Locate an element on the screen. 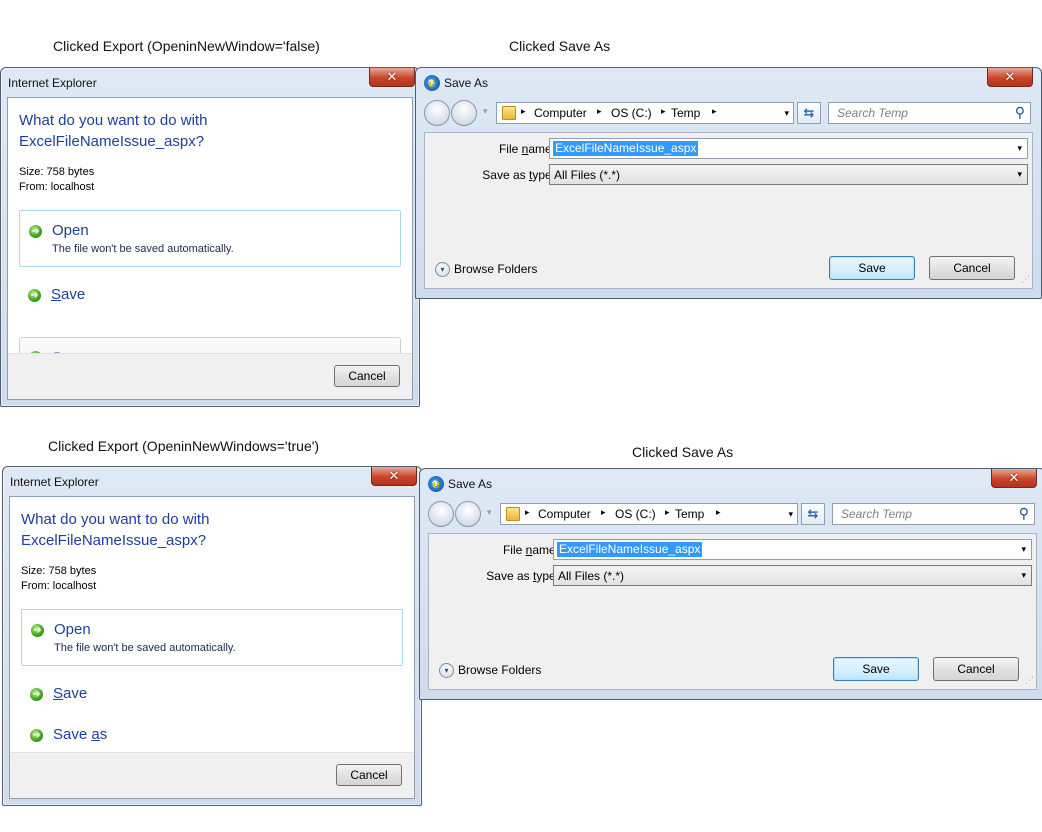 The height and width of the screenshot is (832, 1042). caption-bottom-left: Clicked Export (OpeninNewWindows='true') is located at coordinates (184, 446).